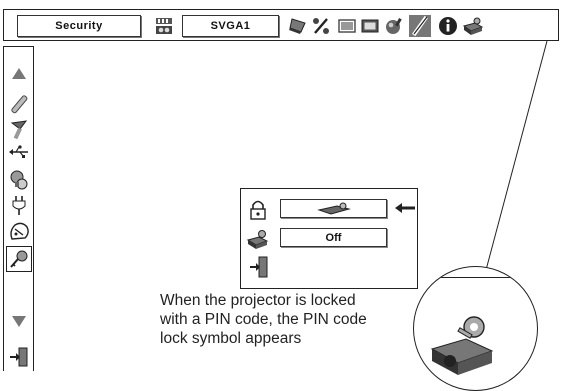 This screenshot has width=564, height=391. Describe the element at coordinates (462, 345) in the screenshot. I see `pin-lock-symbol-icon` at that location.